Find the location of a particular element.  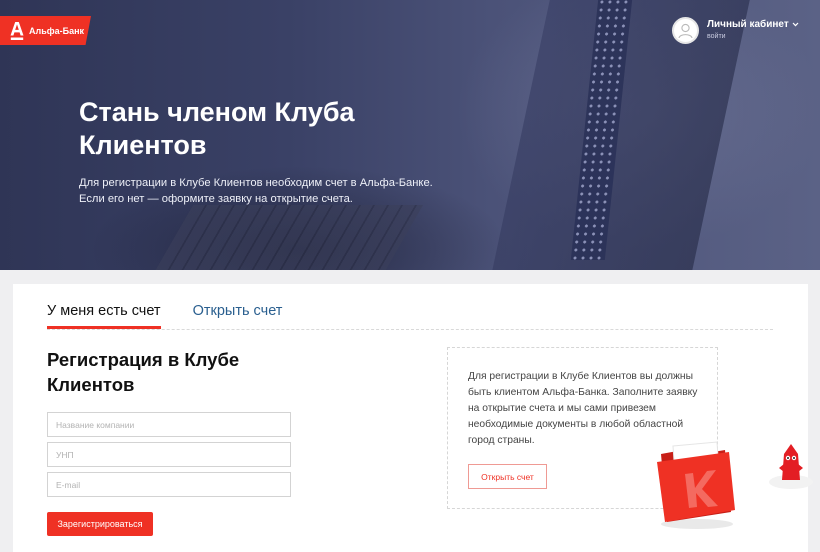

folder-icon is located at coordinates (696, 485).